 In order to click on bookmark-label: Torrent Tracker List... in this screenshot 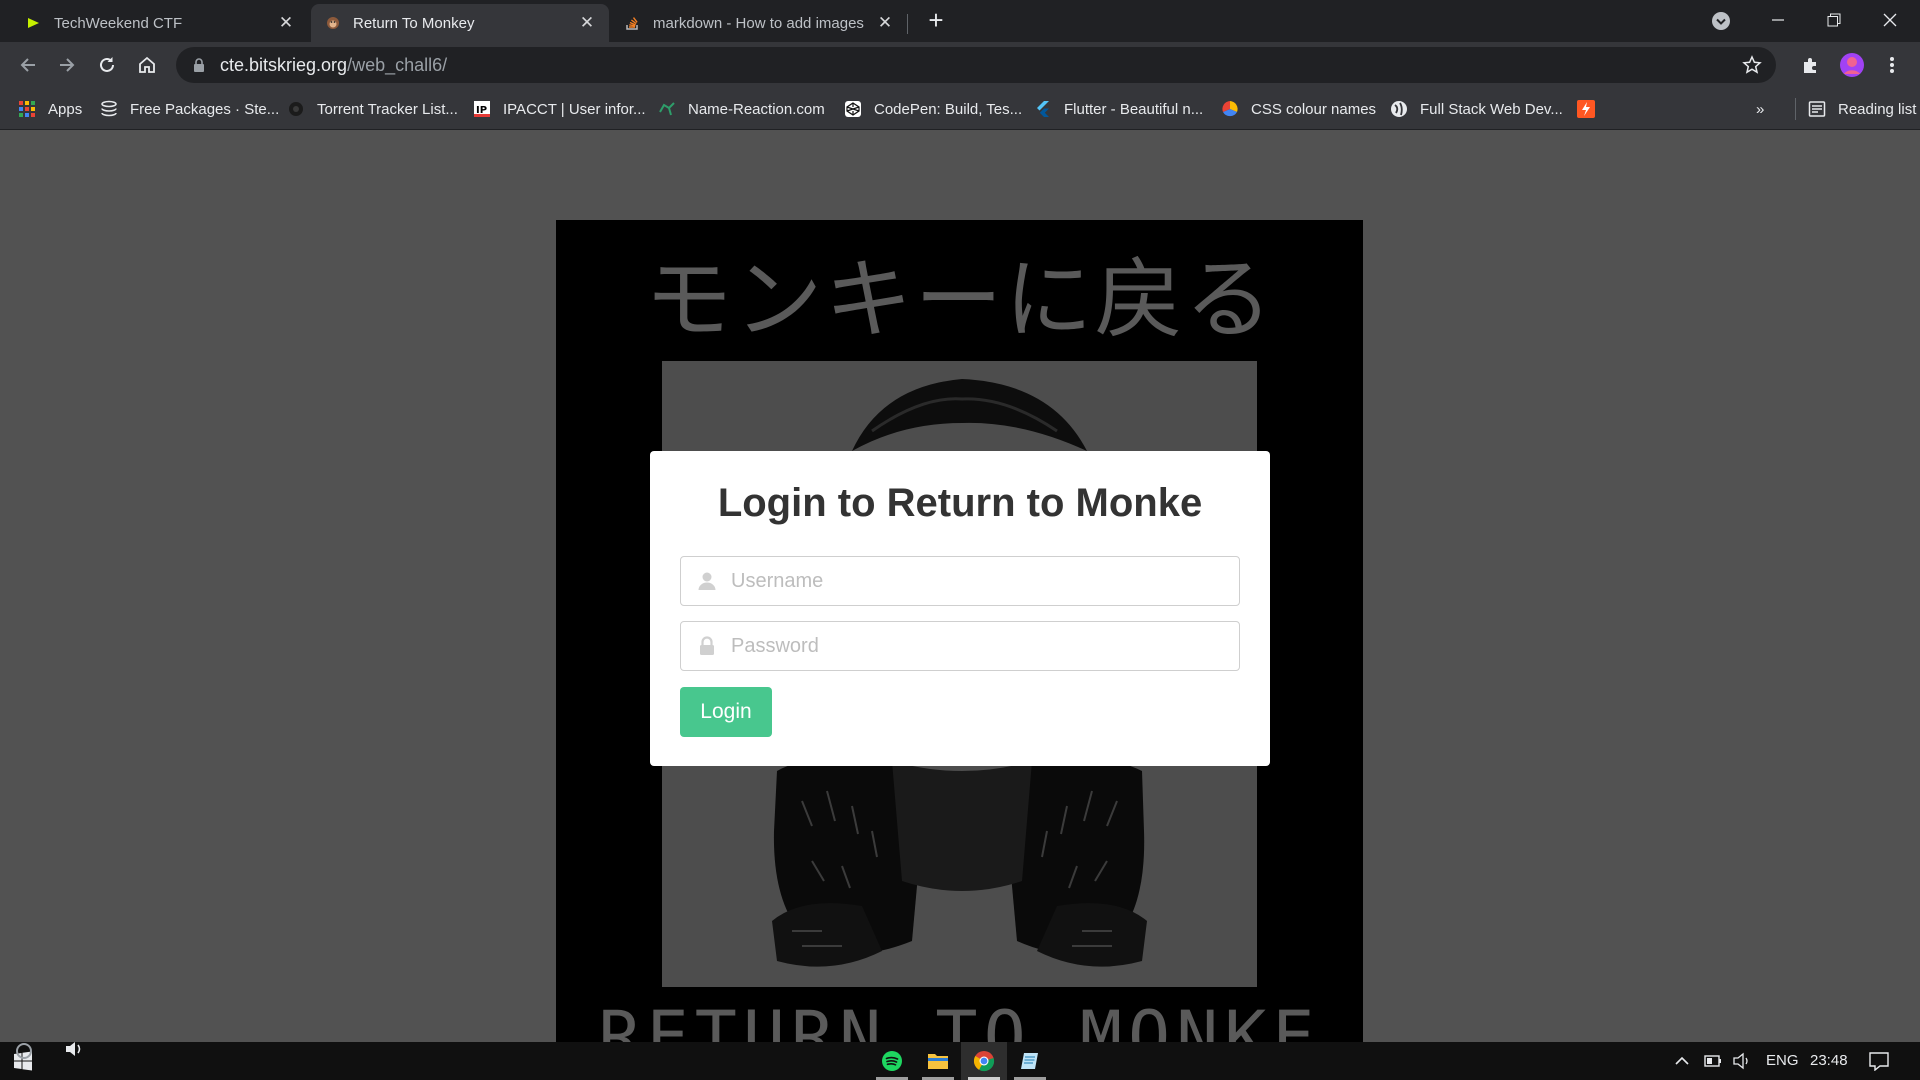, I will do `click(387, 109)`.